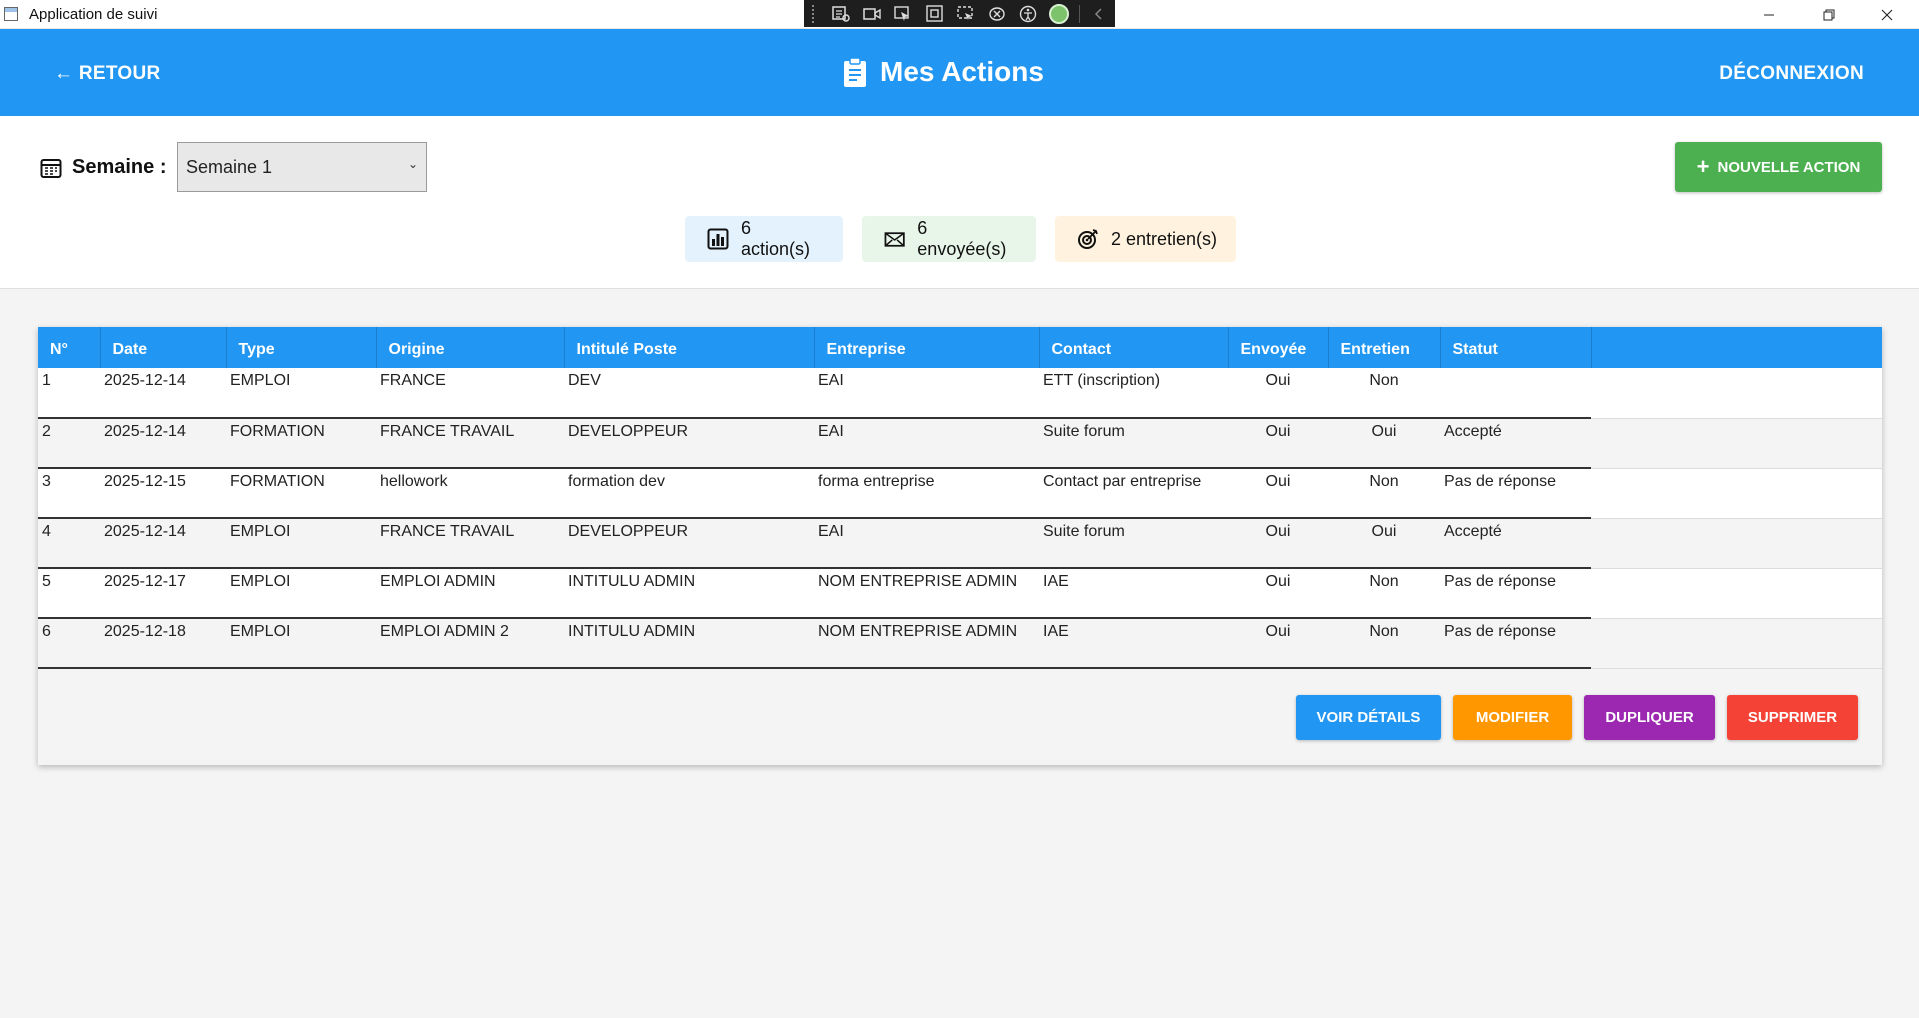 The image size is (1919, 1018). Describe the element at coordinates (1887, 14) in the screenshot. I see `close-button` at that location.